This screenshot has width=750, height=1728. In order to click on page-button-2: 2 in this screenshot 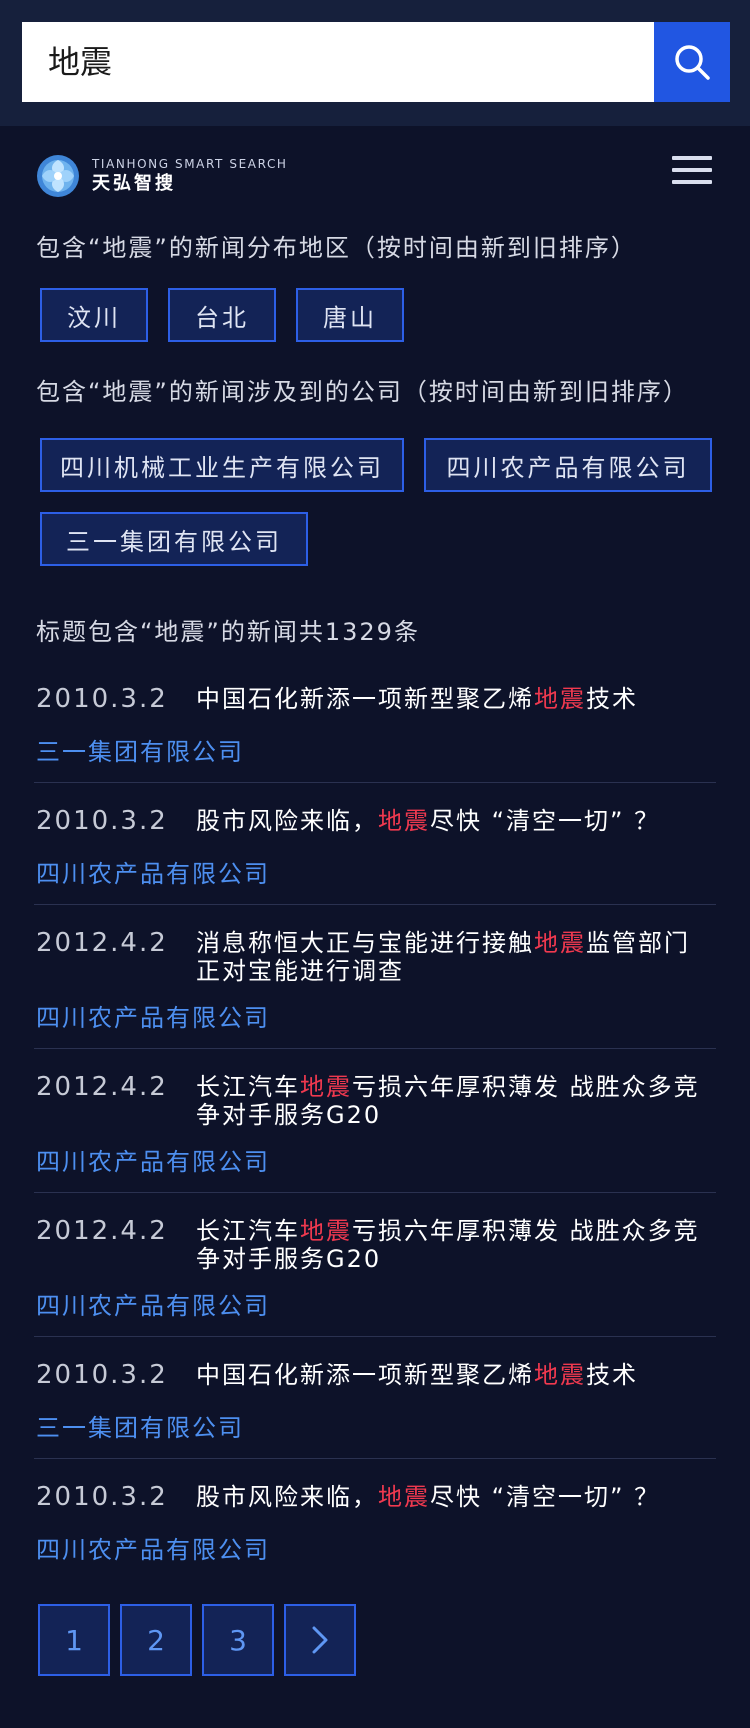, I will do `click(156, 1640)`.